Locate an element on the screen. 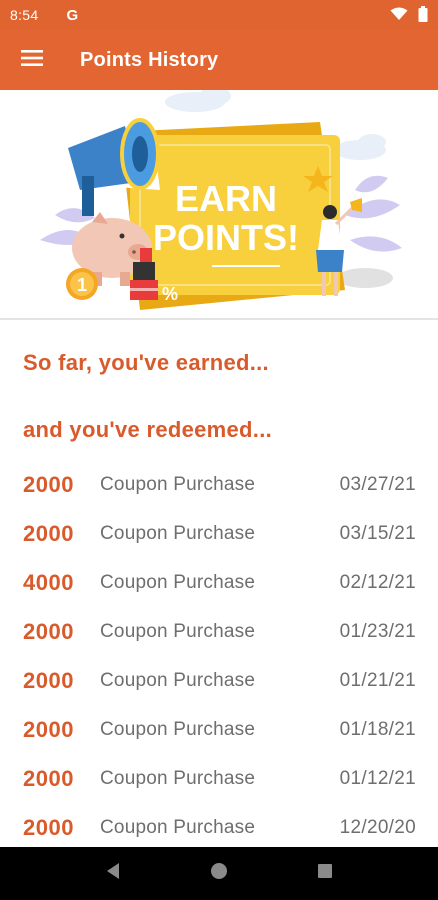 Image resolution: width=438 pixels, height=900 pixels. history-row: 2000 Coupon Purchase 03/15/21 is located at coordinates (219, 533).